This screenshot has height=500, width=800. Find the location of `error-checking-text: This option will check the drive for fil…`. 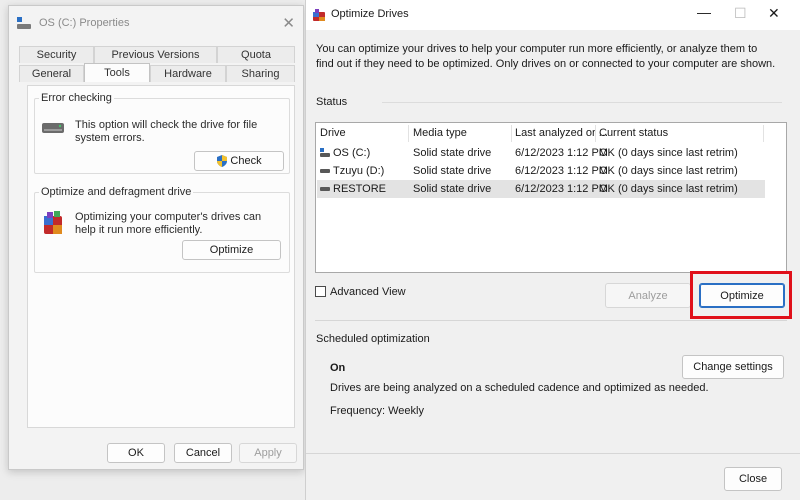

error-checking-text: This option will check the drive for fil… is located at coordinates (166, 131).